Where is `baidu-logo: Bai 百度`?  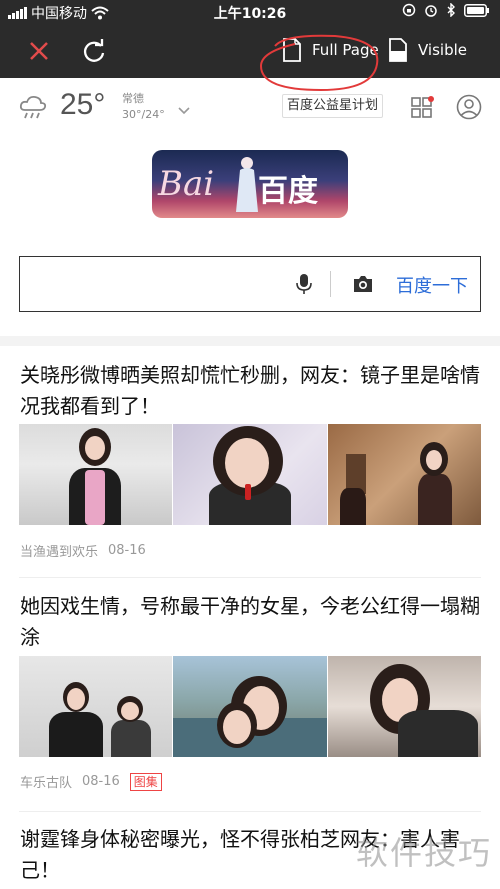 baidu-logo: Bai 百度 is located at coordinates (250, 184).